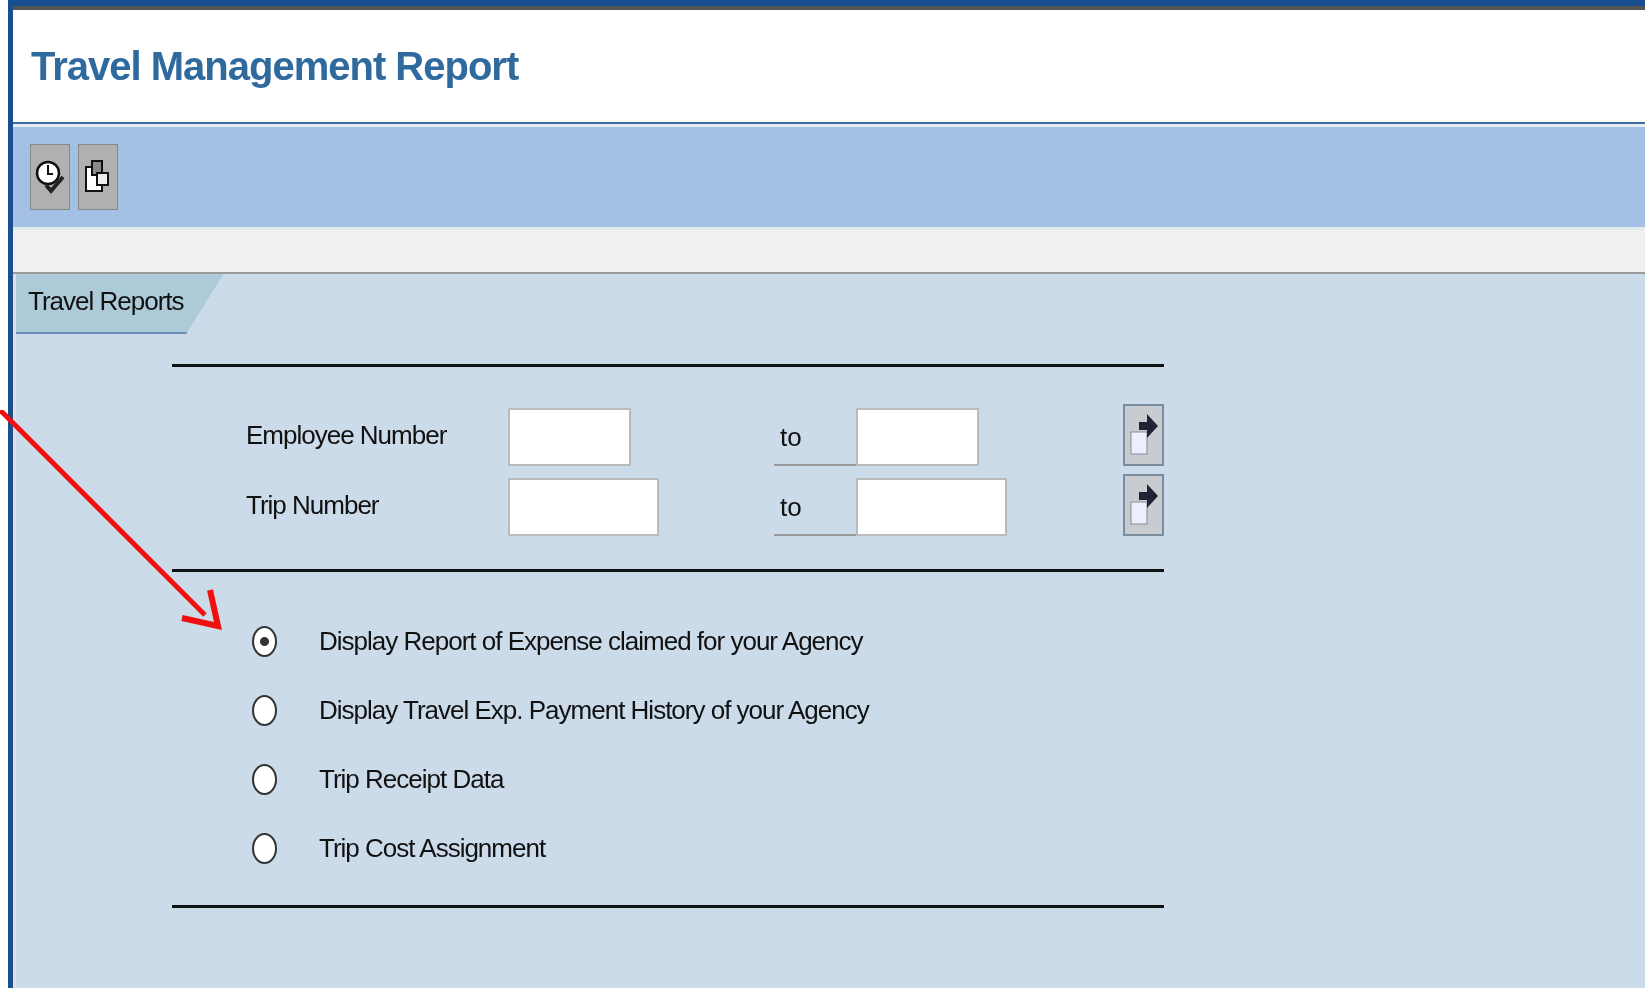  Describe the element at coordinates (594, 710) in the screenshot. I see `option-label: Display Travel Exp. Payment History of your Agency` at that location.